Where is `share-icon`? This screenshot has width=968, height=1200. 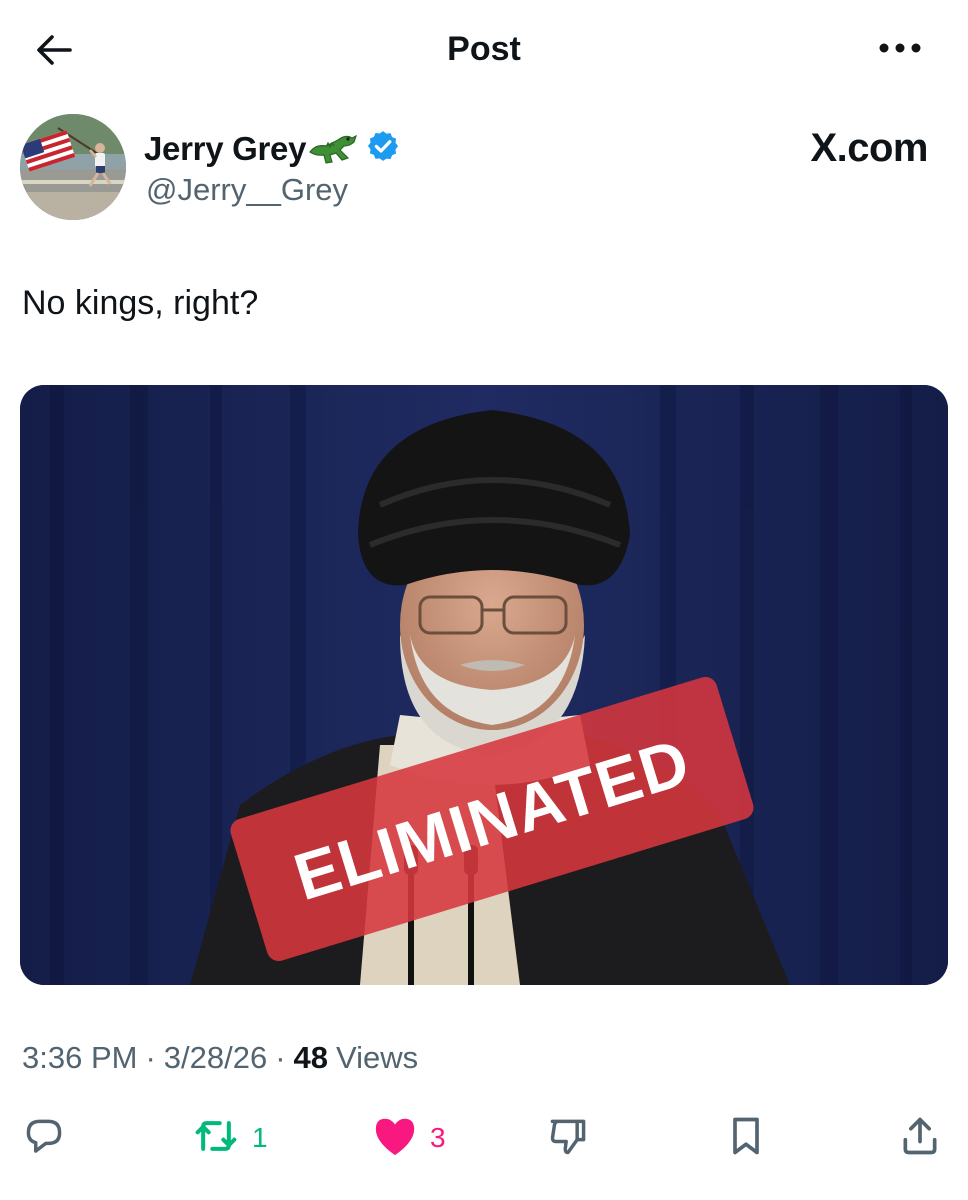 share-icon is located at coordinates (920, 1138).